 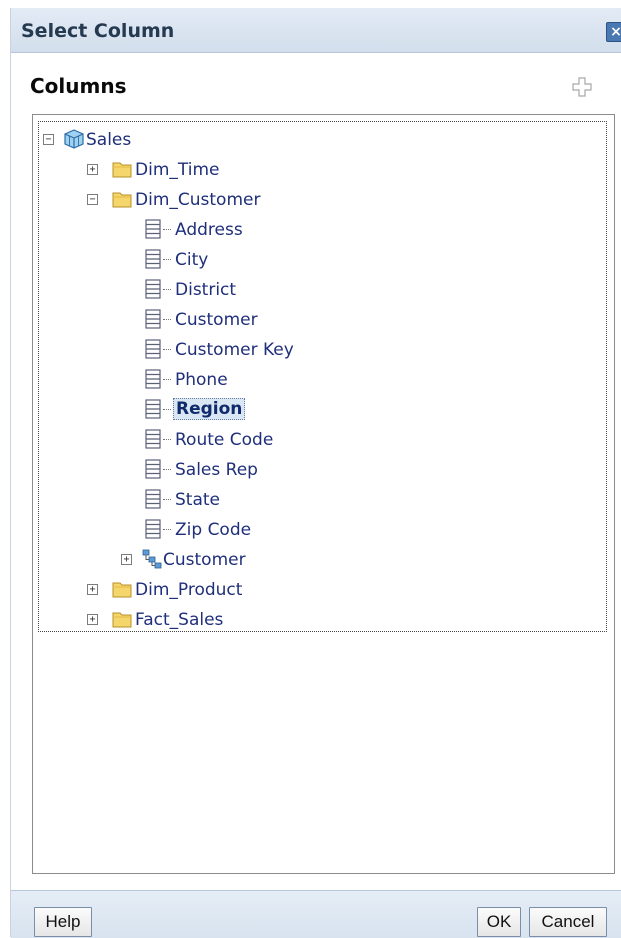 What do you see at coordinates (319, 381) in the screenshot?
I see `tree-node-column: Phone` at bounding box center [319, 381].